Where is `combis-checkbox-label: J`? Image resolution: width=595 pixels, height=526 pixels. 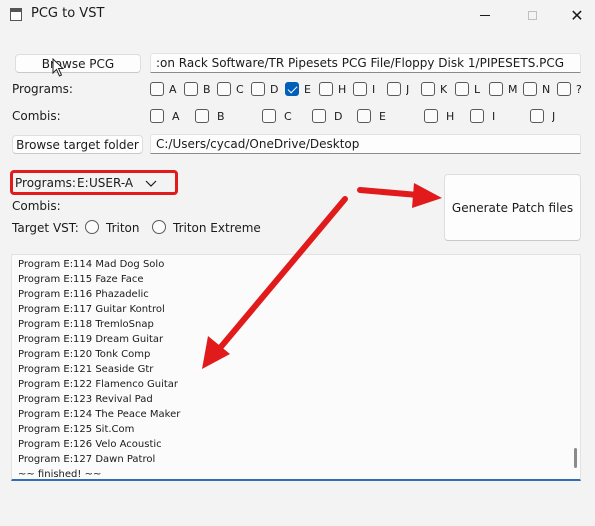 combis-checkbox-label: J is located at coordinates (554, 116).